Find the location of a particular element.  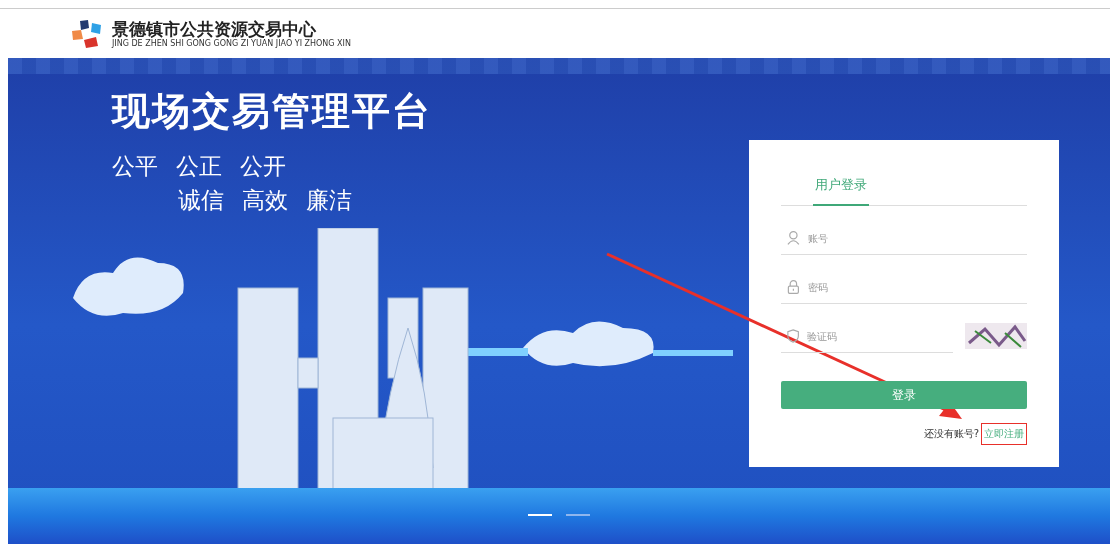

register-link: 立即注册 is located at coordinates (1004, 434).